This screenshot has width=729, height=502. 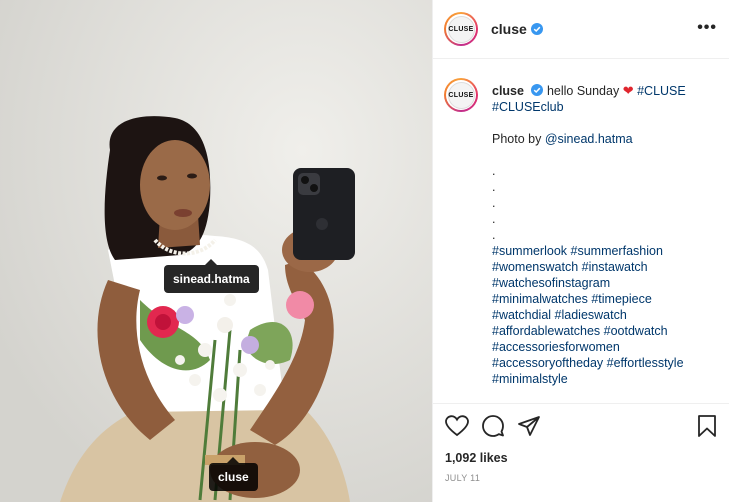 I want to click on hashtag-line: #accessoryoftheday #effortlesstyle, so click(x=605, y=363).